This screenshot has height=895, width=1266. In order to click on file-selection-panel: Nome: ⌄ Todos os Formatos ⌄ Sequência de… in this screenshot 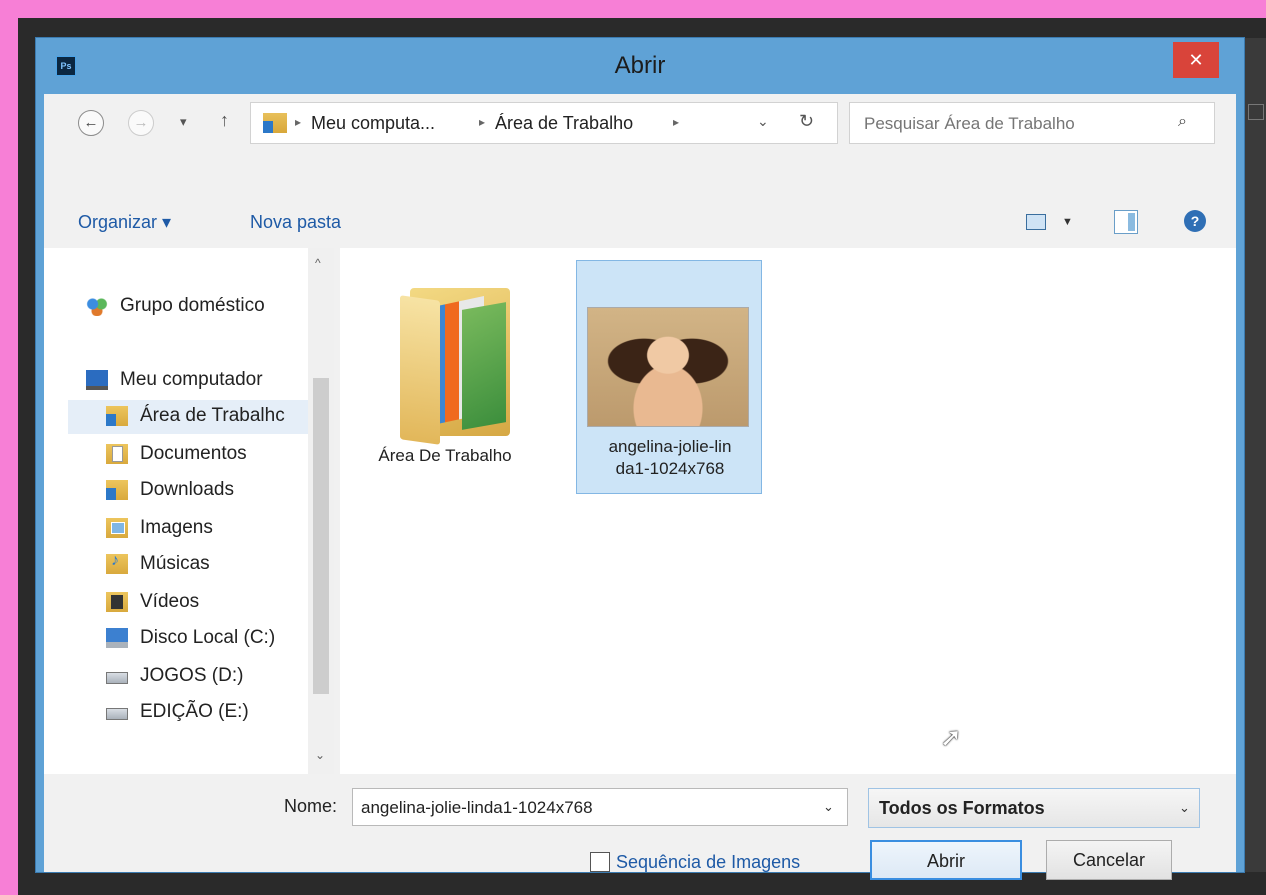, I will do `click(640, 827)`.